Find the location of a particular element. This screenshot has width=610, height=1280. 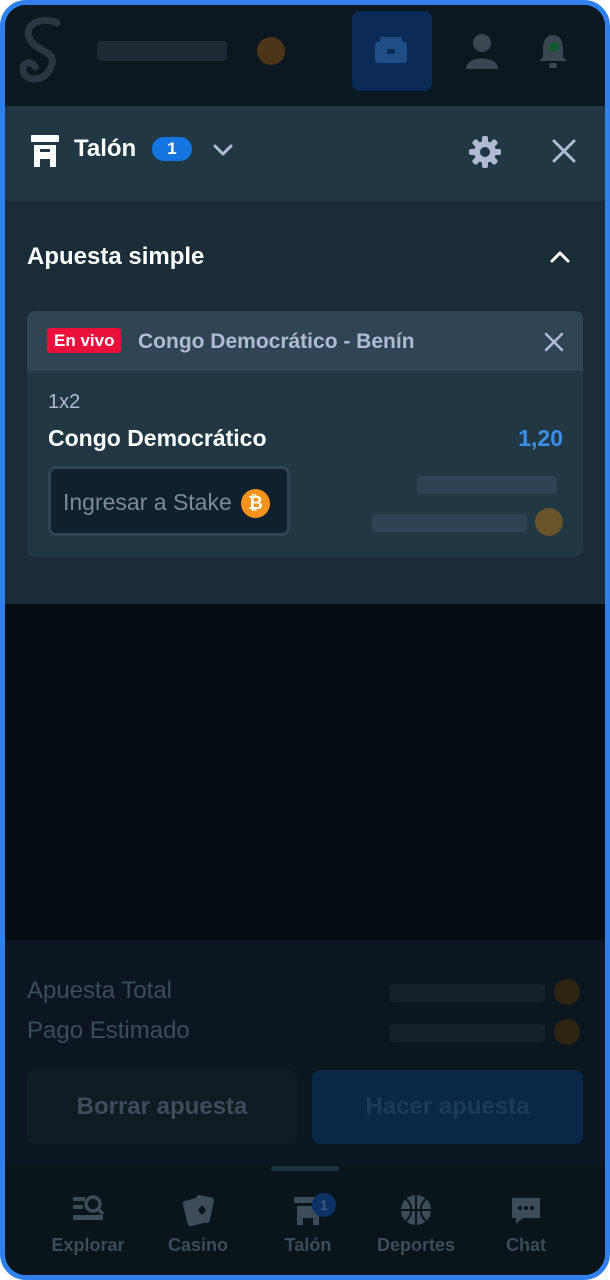

balance-amount is located at coordinates (162, 51).